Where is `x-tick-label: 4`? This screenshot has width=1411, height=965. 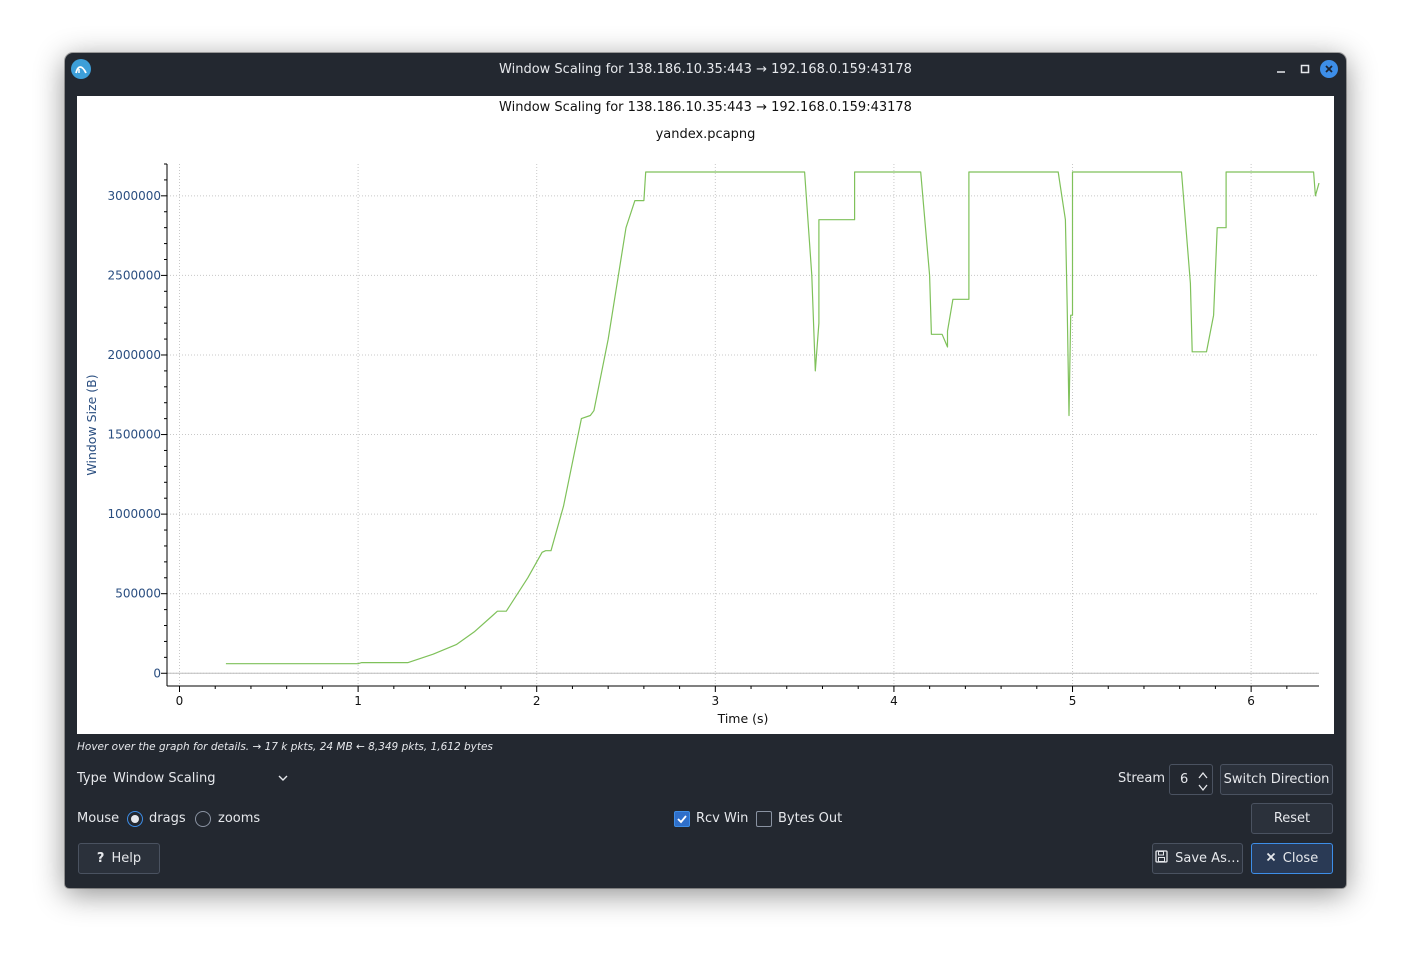 x-tick-label: 4 is located at coordinates (894, 701).